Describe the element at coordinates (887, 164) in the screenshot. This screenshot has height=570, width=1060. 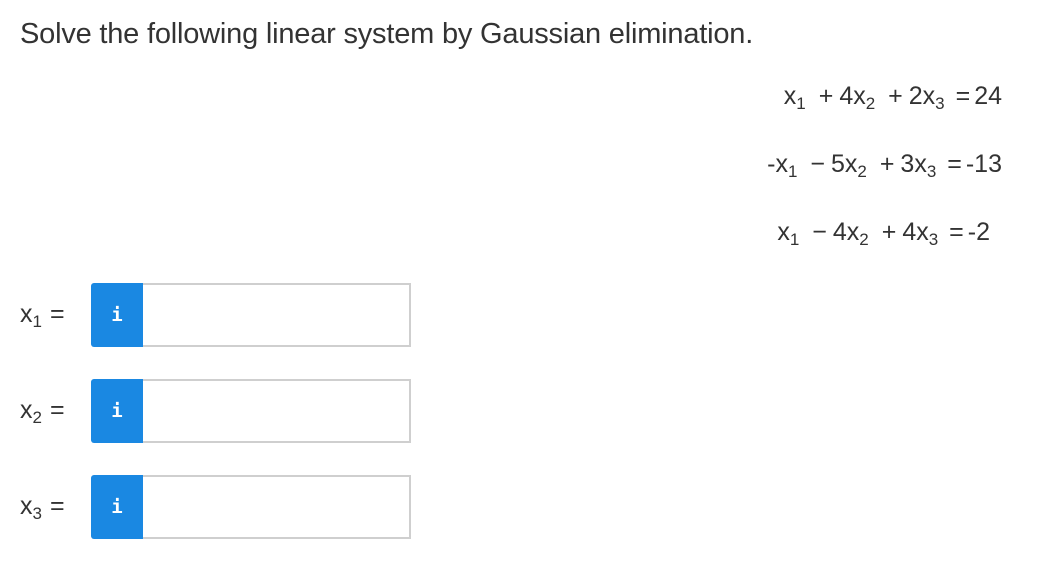
I see `equation-2-operator-2: +` at that location.